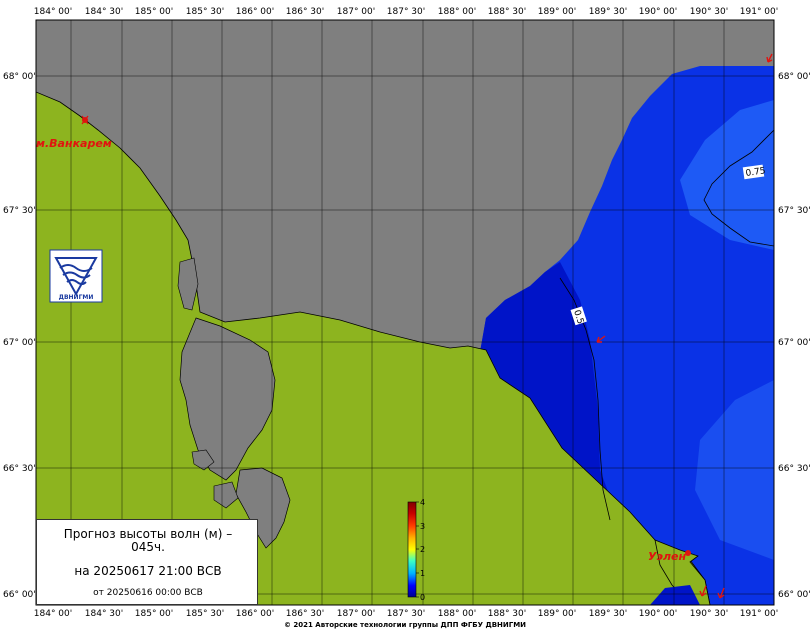 Image resolution: width=810 pixels, height=633 pixels. I want to click on forecast-issued-time: от 20250616 00:00 ВСВ, so click(148, 593).